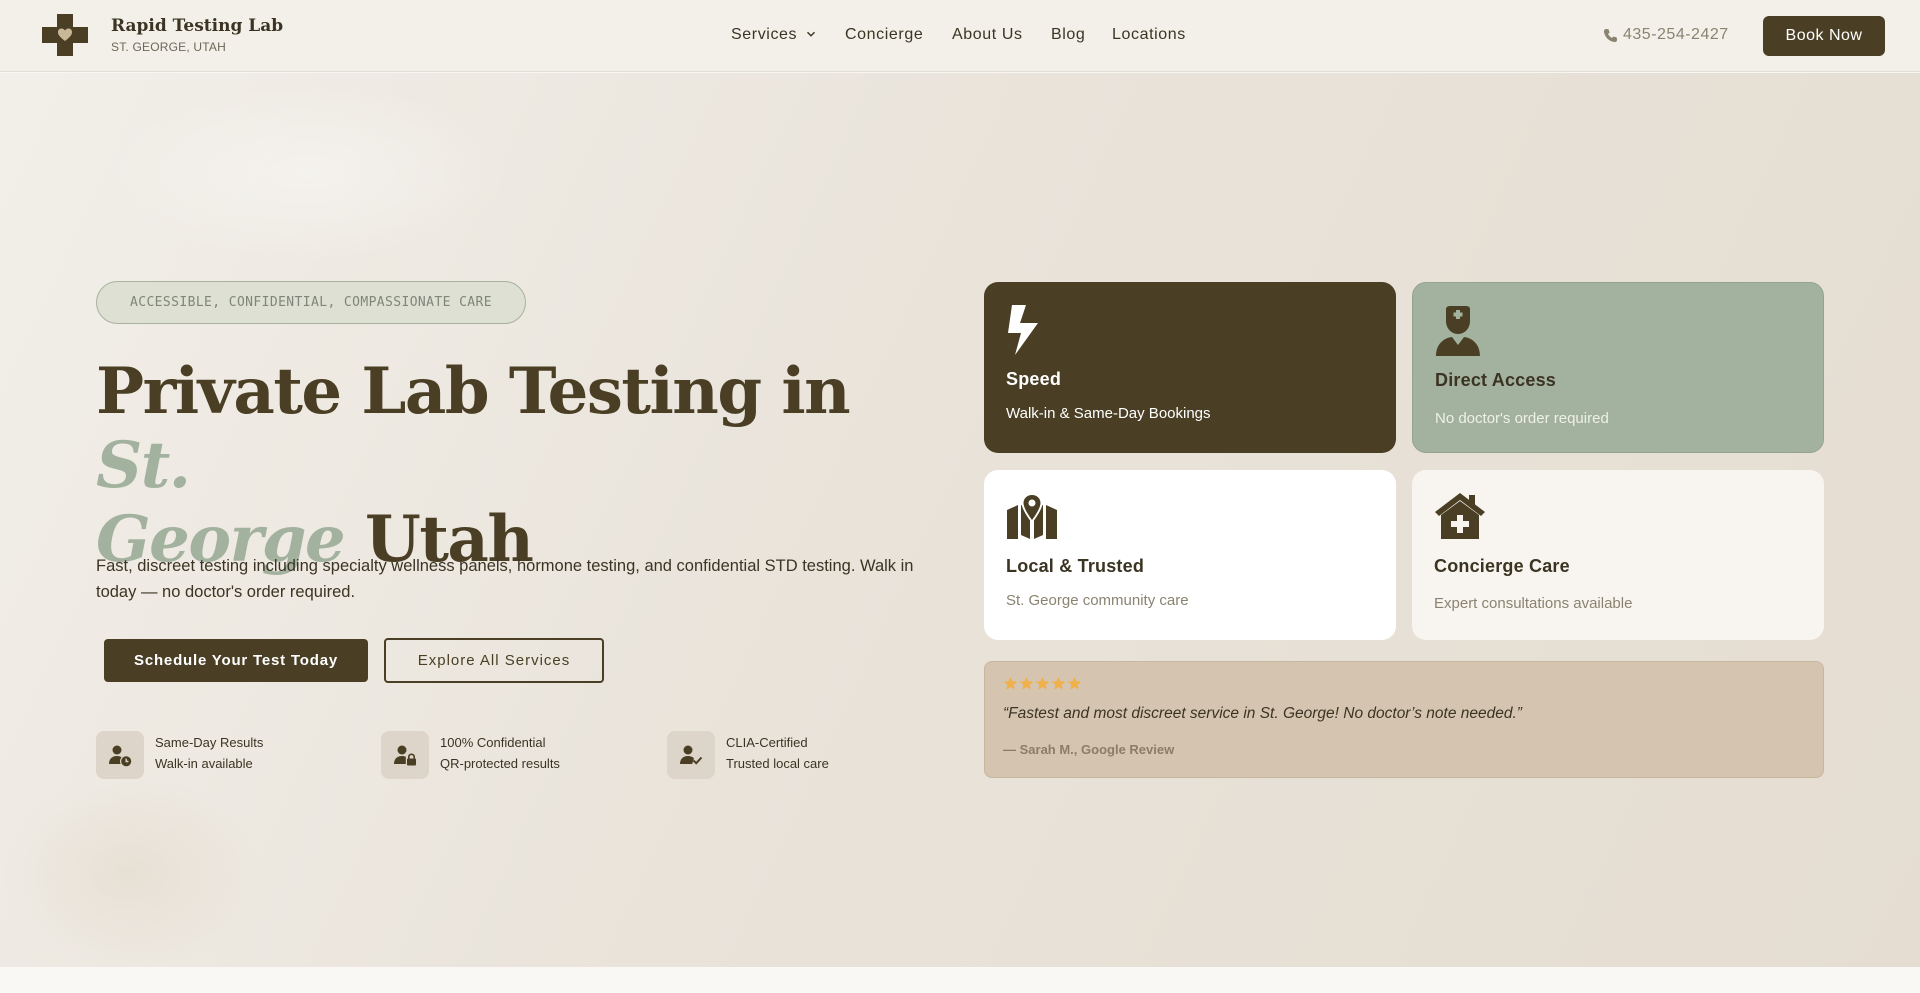  I want to click on card-subtitle: Walk-in & Same-Day Bookings, so click(1108, 413).